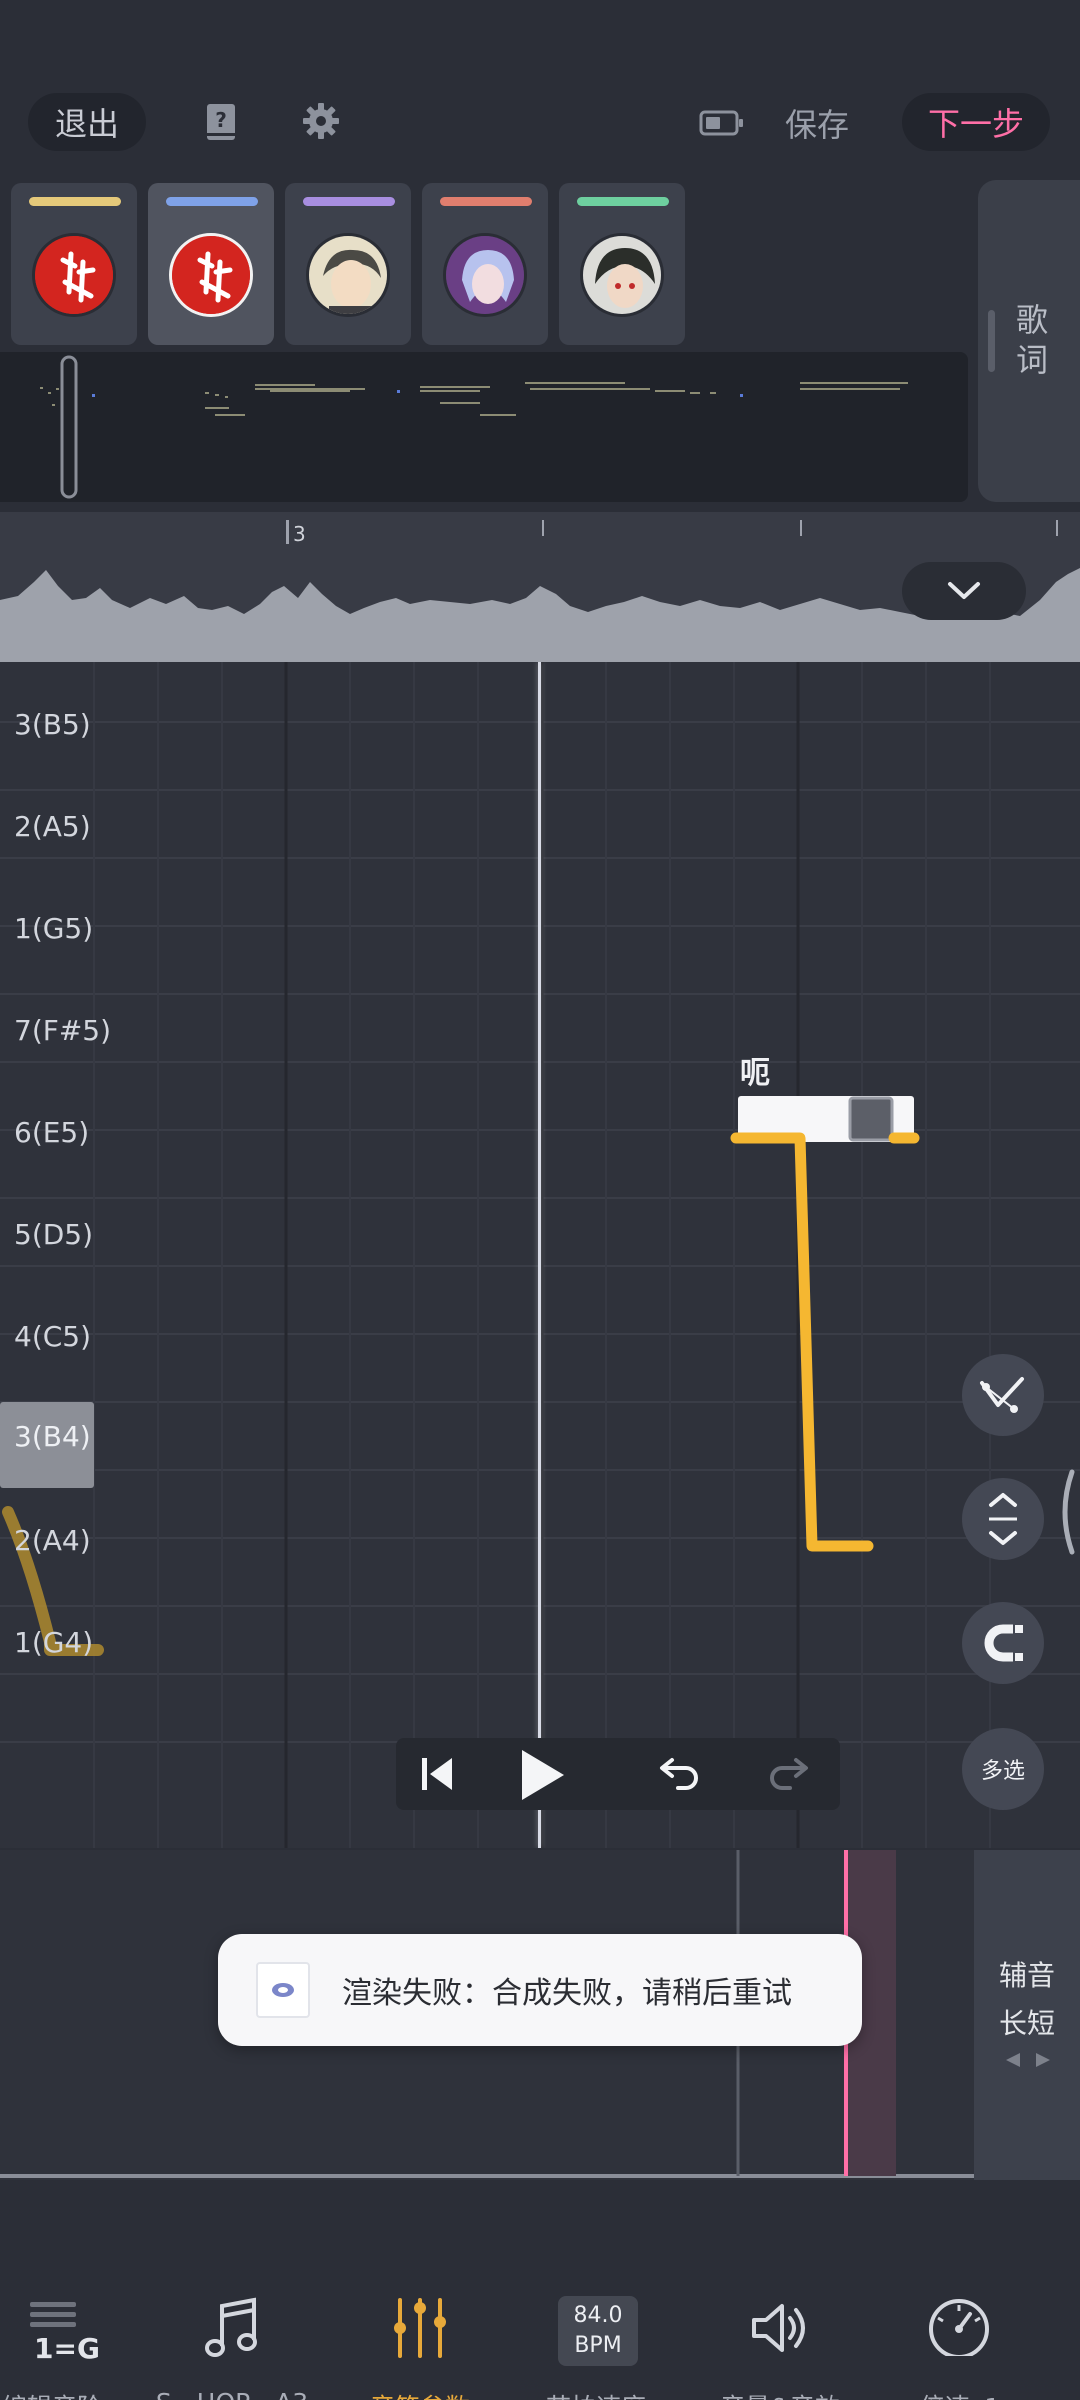 The width and height of the screenshot is (1080, 2400). I want to click on pitch-label-b5: 3(B5), so click(52, 724).